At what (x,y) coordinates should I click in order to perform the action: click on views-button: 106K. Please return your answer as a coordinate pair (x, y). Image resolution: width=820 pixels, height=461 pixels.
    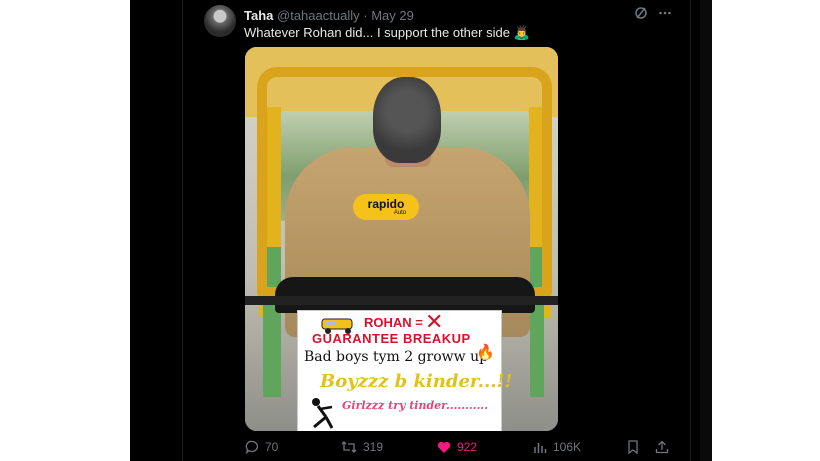
    Looking at the image, I should click on (557, 447).